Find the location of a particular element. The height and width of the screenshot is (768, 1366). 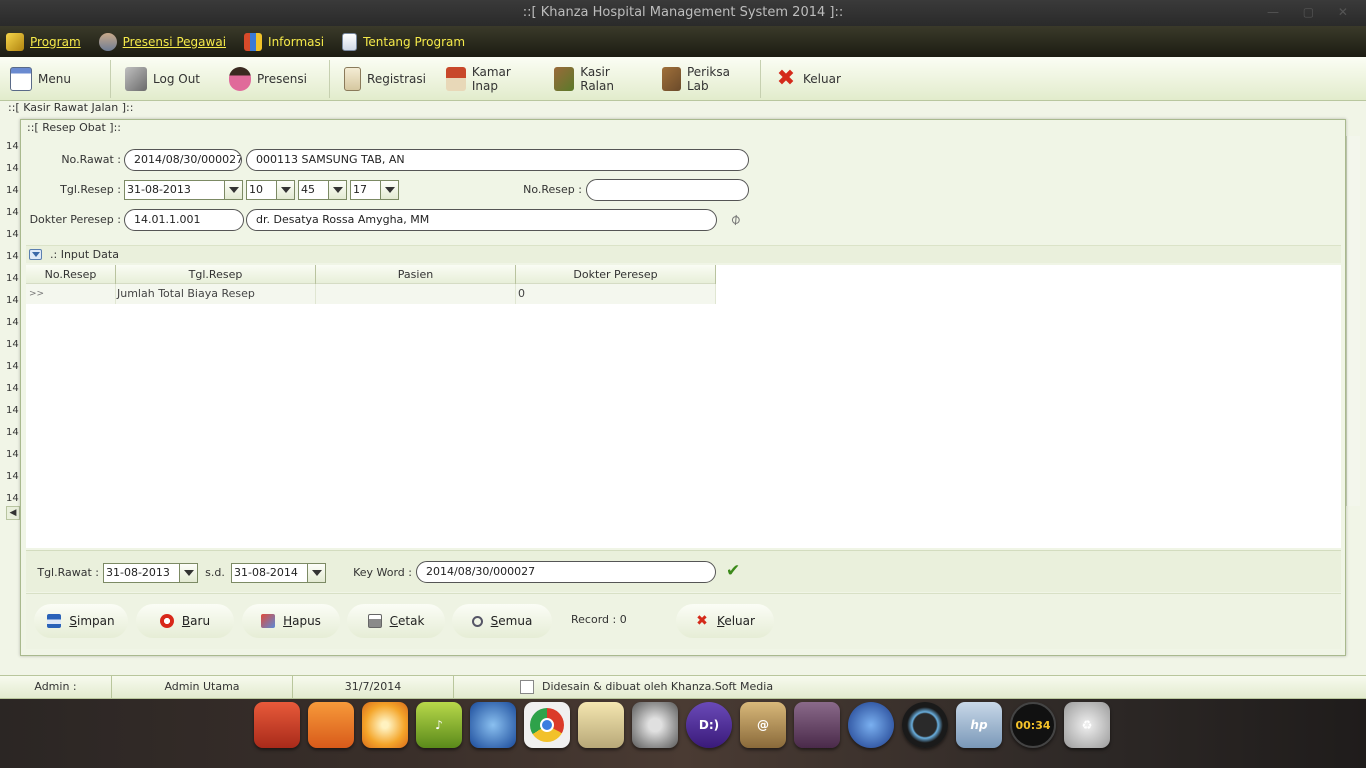

chrome-icon is located at coordinates (547, 725).